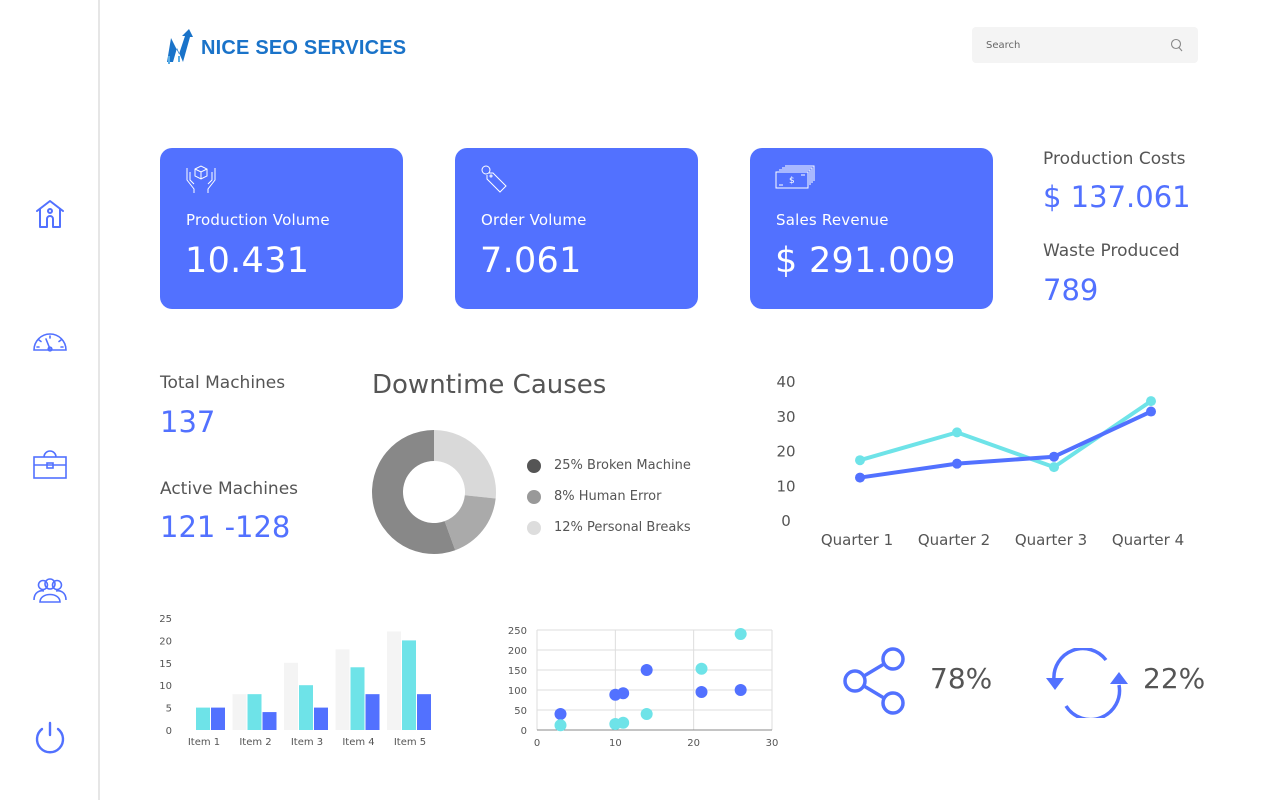 This screenshot has height=800, width=1280. Describe the element at coordinates (875, 681) in the screenshot. I see `share-icon` at that location.